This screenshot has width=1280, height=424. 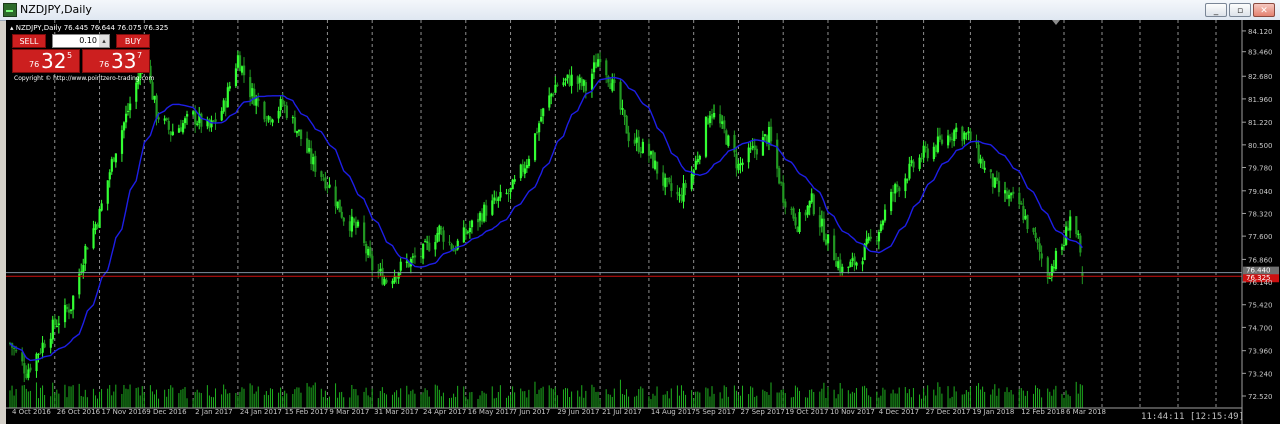 What do you see at coordinates (1260, 123) in the screenshot?
I see `y-tick-label: 81.220` at bounding box center [1260, 123].